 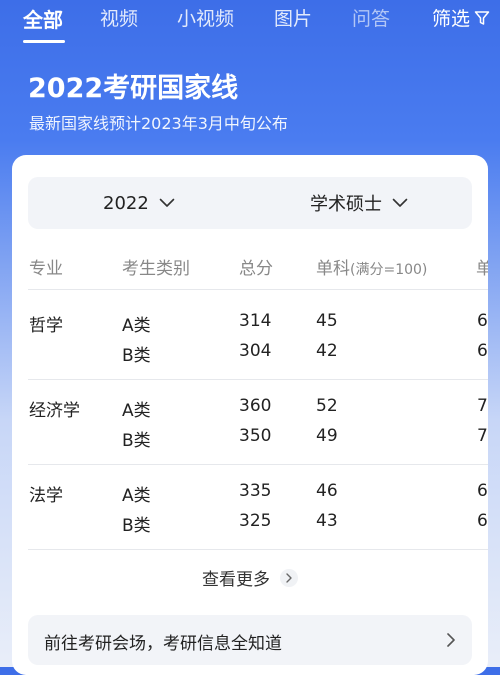 What do you see at coordinates (333, 269) in the screenshot?
I see `col-header-single-label: 单科` at bounding box center [333, 269].